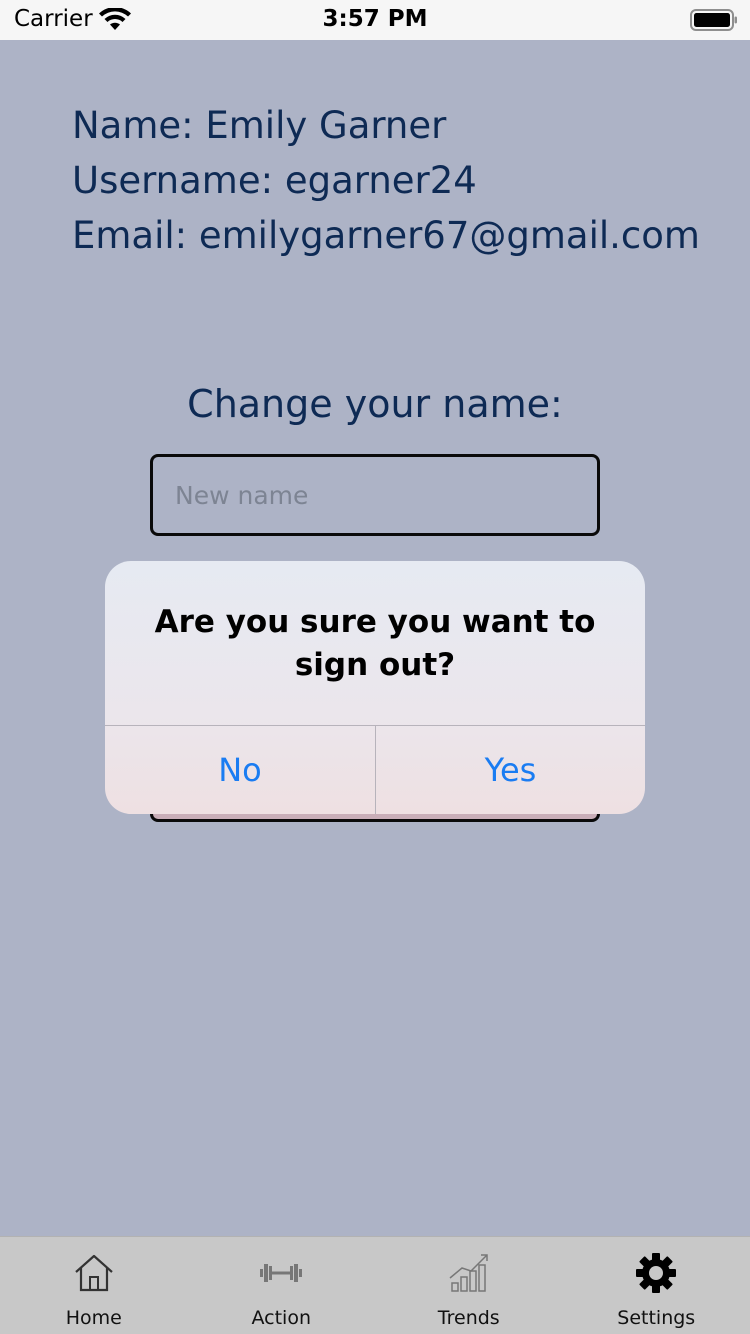  I want to click on house-icon, so click(94, 1273).